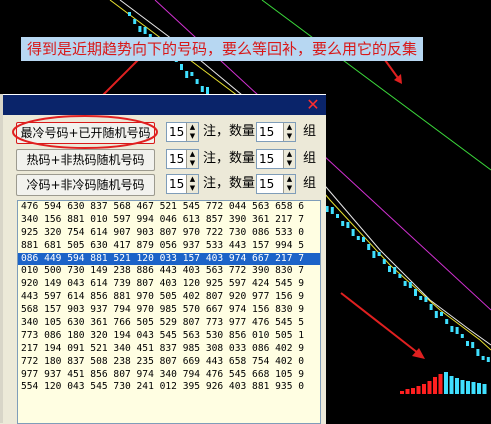 The image size is (491, 424). What do you see at coordinates (379, 323) in the screenshot?
I see `arrow-to-chart` at bounding box center [379, 323].